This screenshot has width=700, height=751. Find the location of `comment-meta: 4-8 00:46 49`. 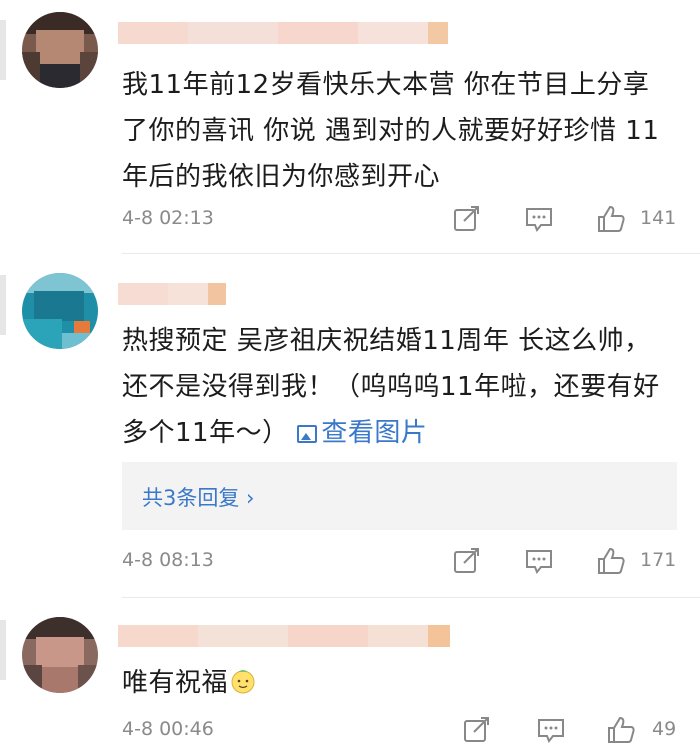

comment-meta: 4-8 00:46 49 is located at coordinates (402, 731).